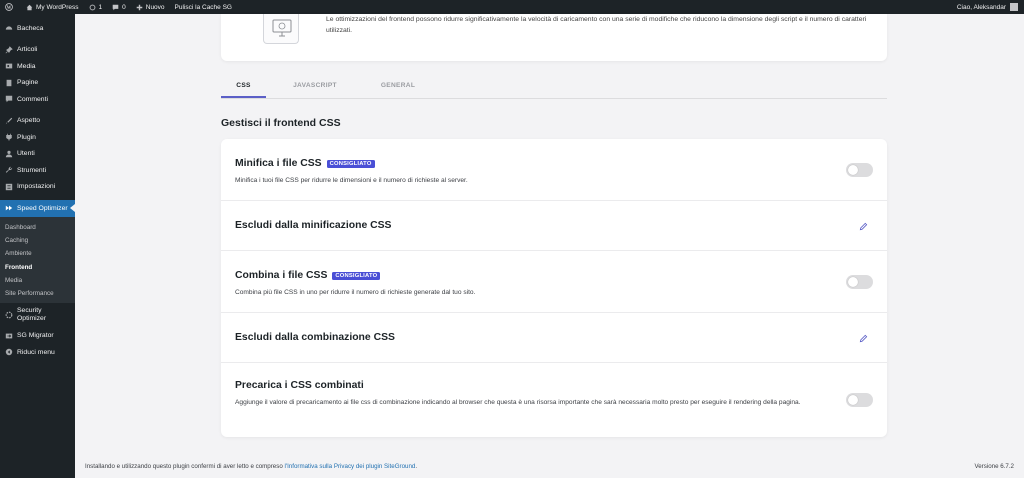 This screenshot has height=478, width=1024. What do you see at coordinates (37, 227) in the screenshot?
I see `submenu-dashboard: Dashboard` at bounding box center [37, 227].